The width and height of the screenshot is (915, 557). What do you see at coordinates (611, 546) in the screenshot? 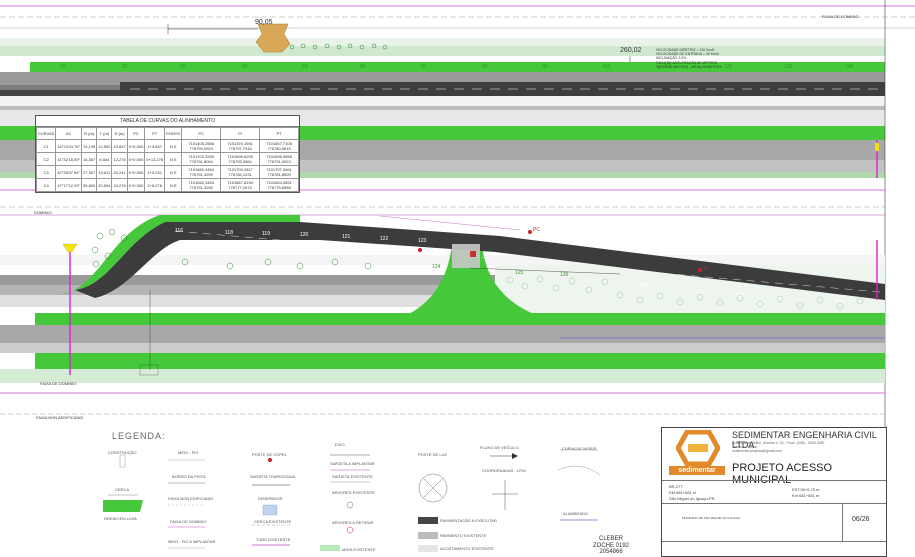
I see `engineer-block: CLEBER ZOCHE 0192 2054866` at bounding box center [611, 546].